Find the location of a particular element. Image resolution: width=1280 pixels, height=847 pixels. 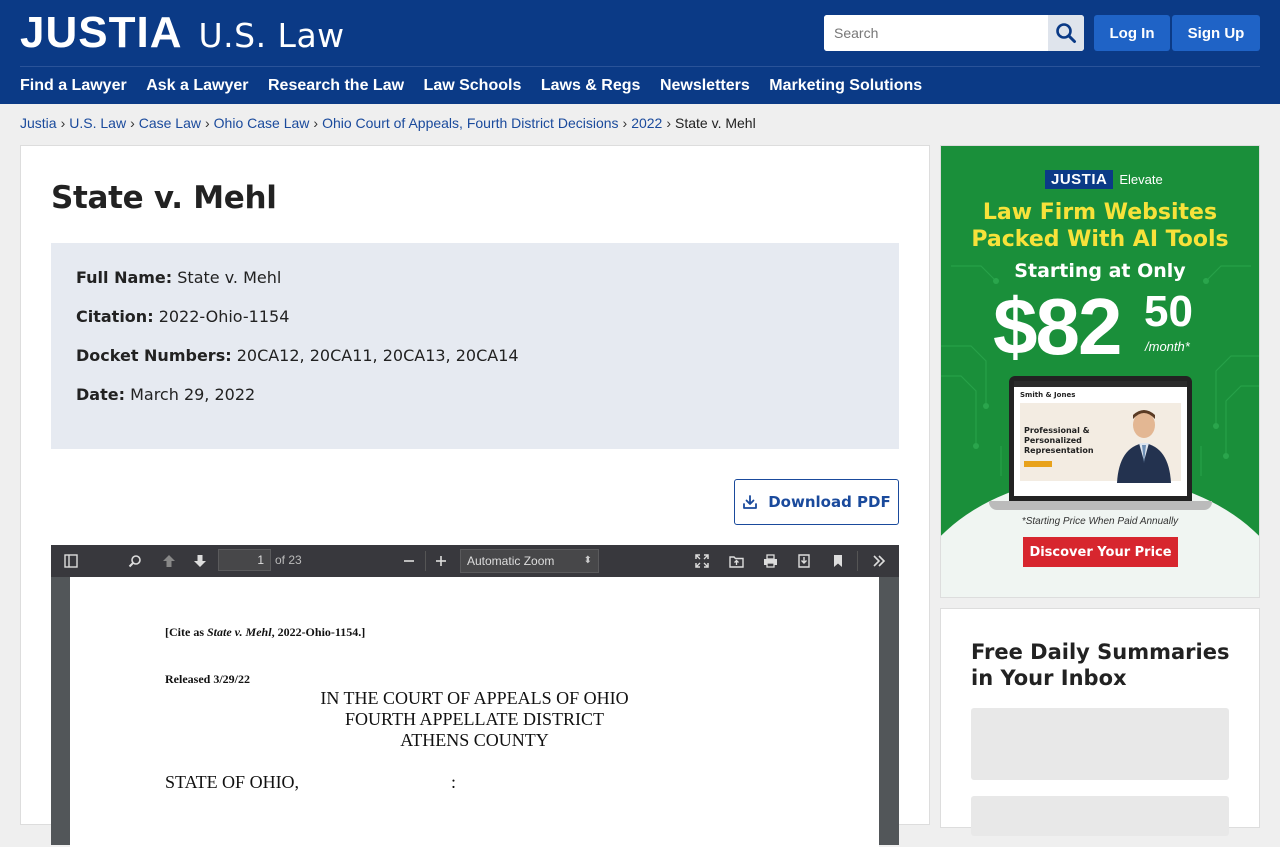

find-icon is located at coordinates (135, 561).